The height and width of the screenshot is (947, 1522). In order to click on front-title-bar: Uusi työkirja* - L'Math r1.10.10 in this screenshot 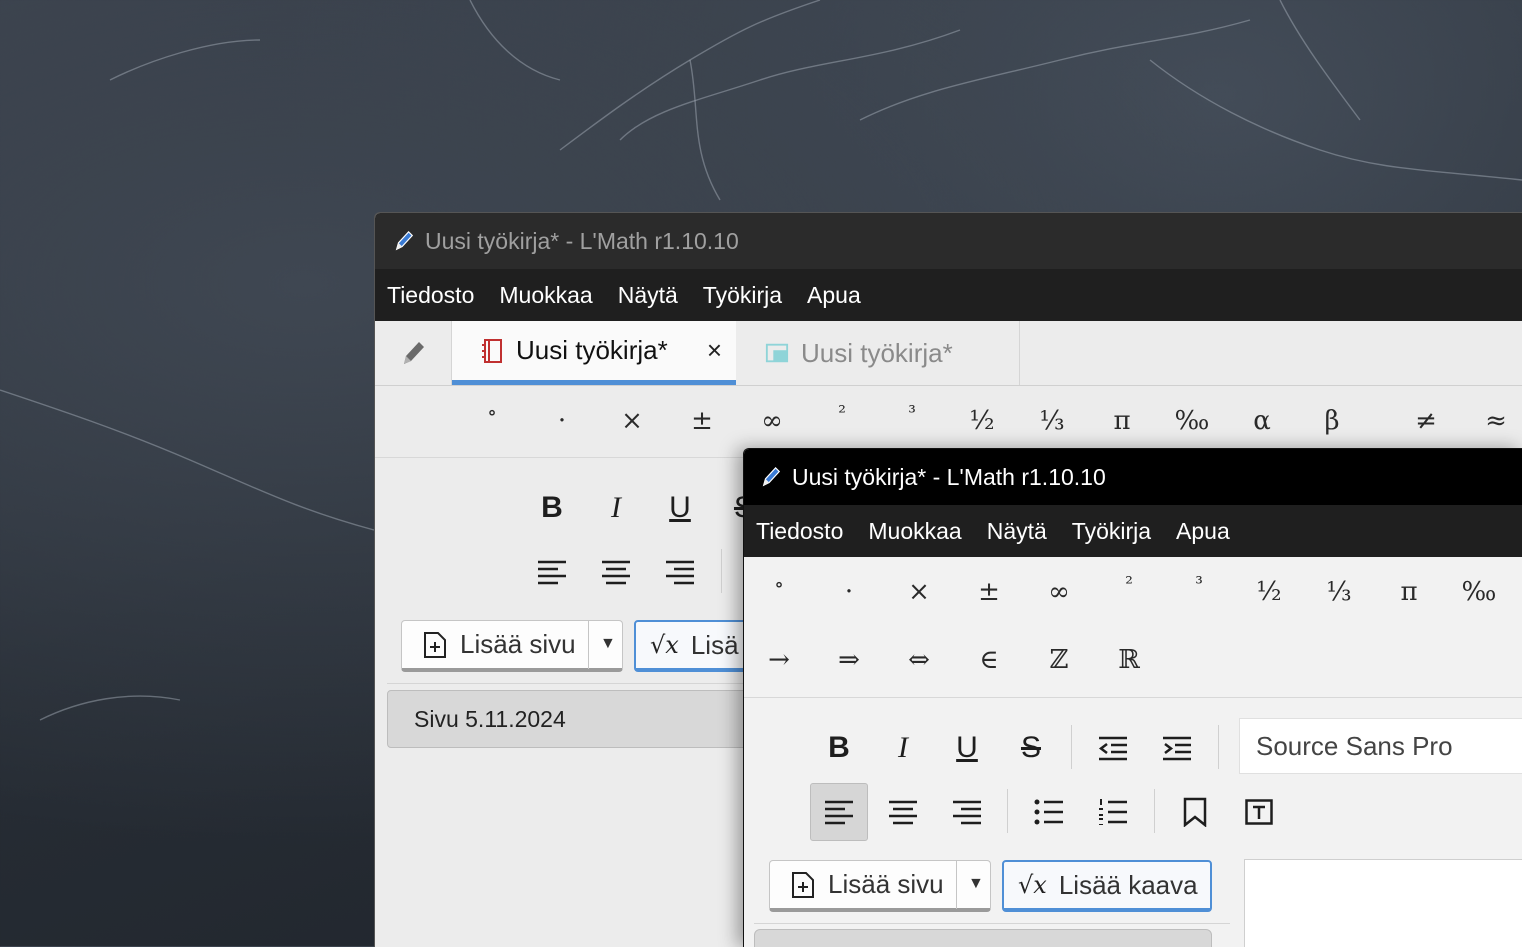, I will do `click(1133, 477)`.